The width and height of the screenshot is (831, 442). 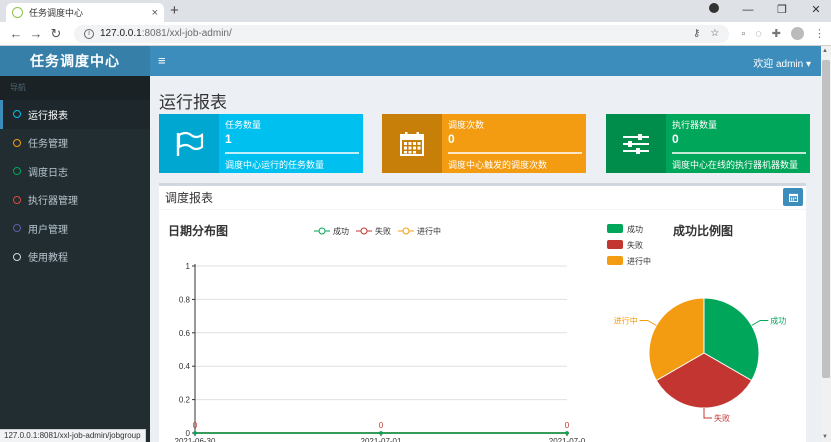 I want to click on calendar-icon, so click(x=412, y=143).